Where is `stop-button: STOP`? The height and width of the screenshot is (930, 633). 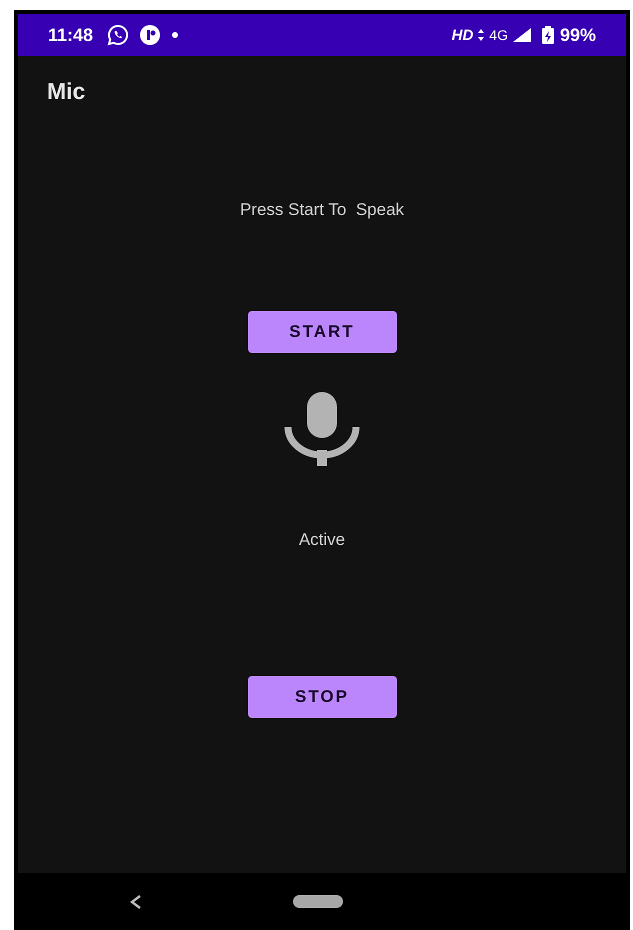
stop-button: STOP is located at coordinates (322, 697).